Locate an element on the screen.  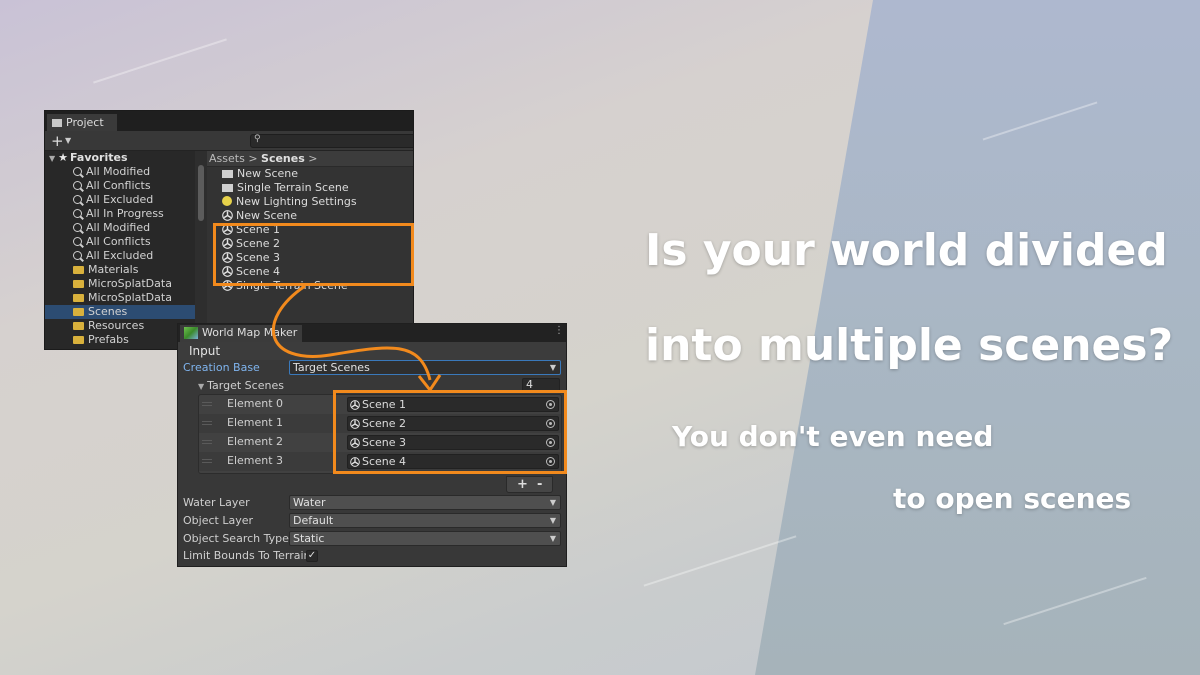
object-search-type-label: Object Search Type is located at coordinates (236, 538).